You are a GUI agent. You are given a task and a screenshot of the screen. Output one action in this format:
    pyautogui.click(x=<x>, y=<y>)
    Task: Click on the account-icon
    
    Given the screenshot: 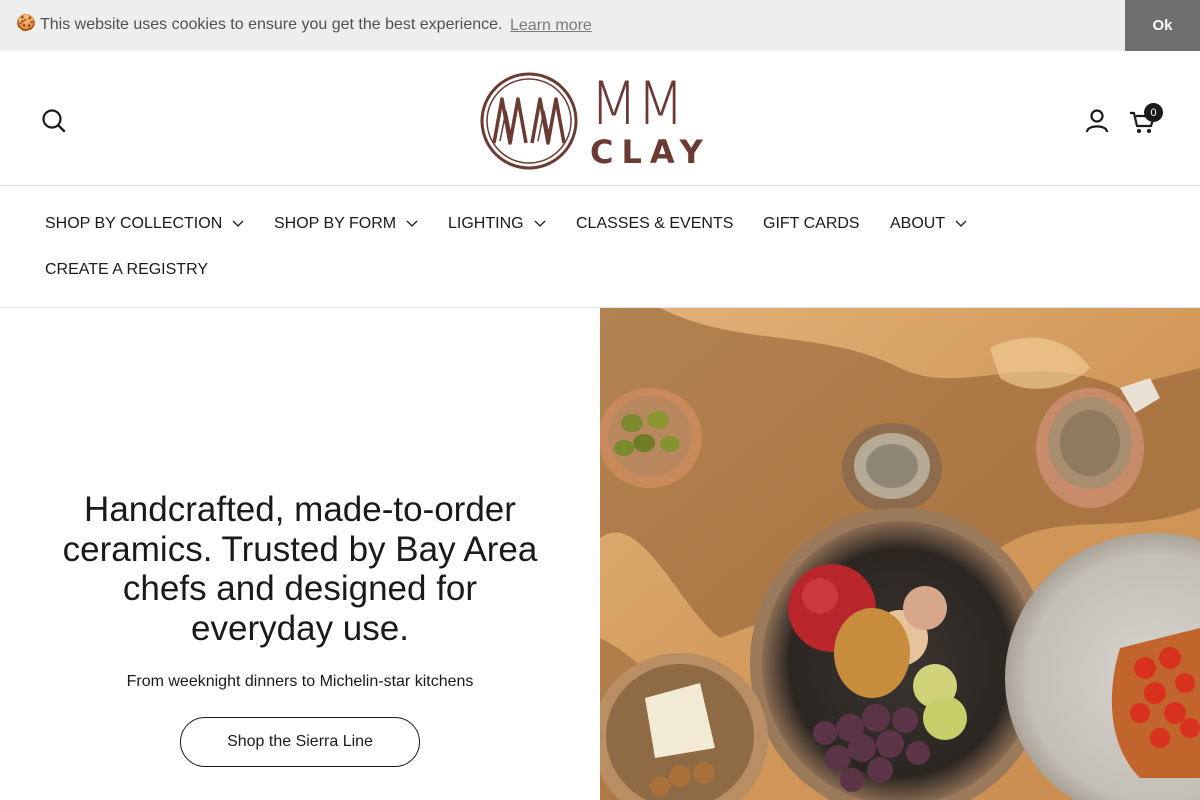 What is the action you would take?
    pyautogui.click(x=1097, y=121)
    